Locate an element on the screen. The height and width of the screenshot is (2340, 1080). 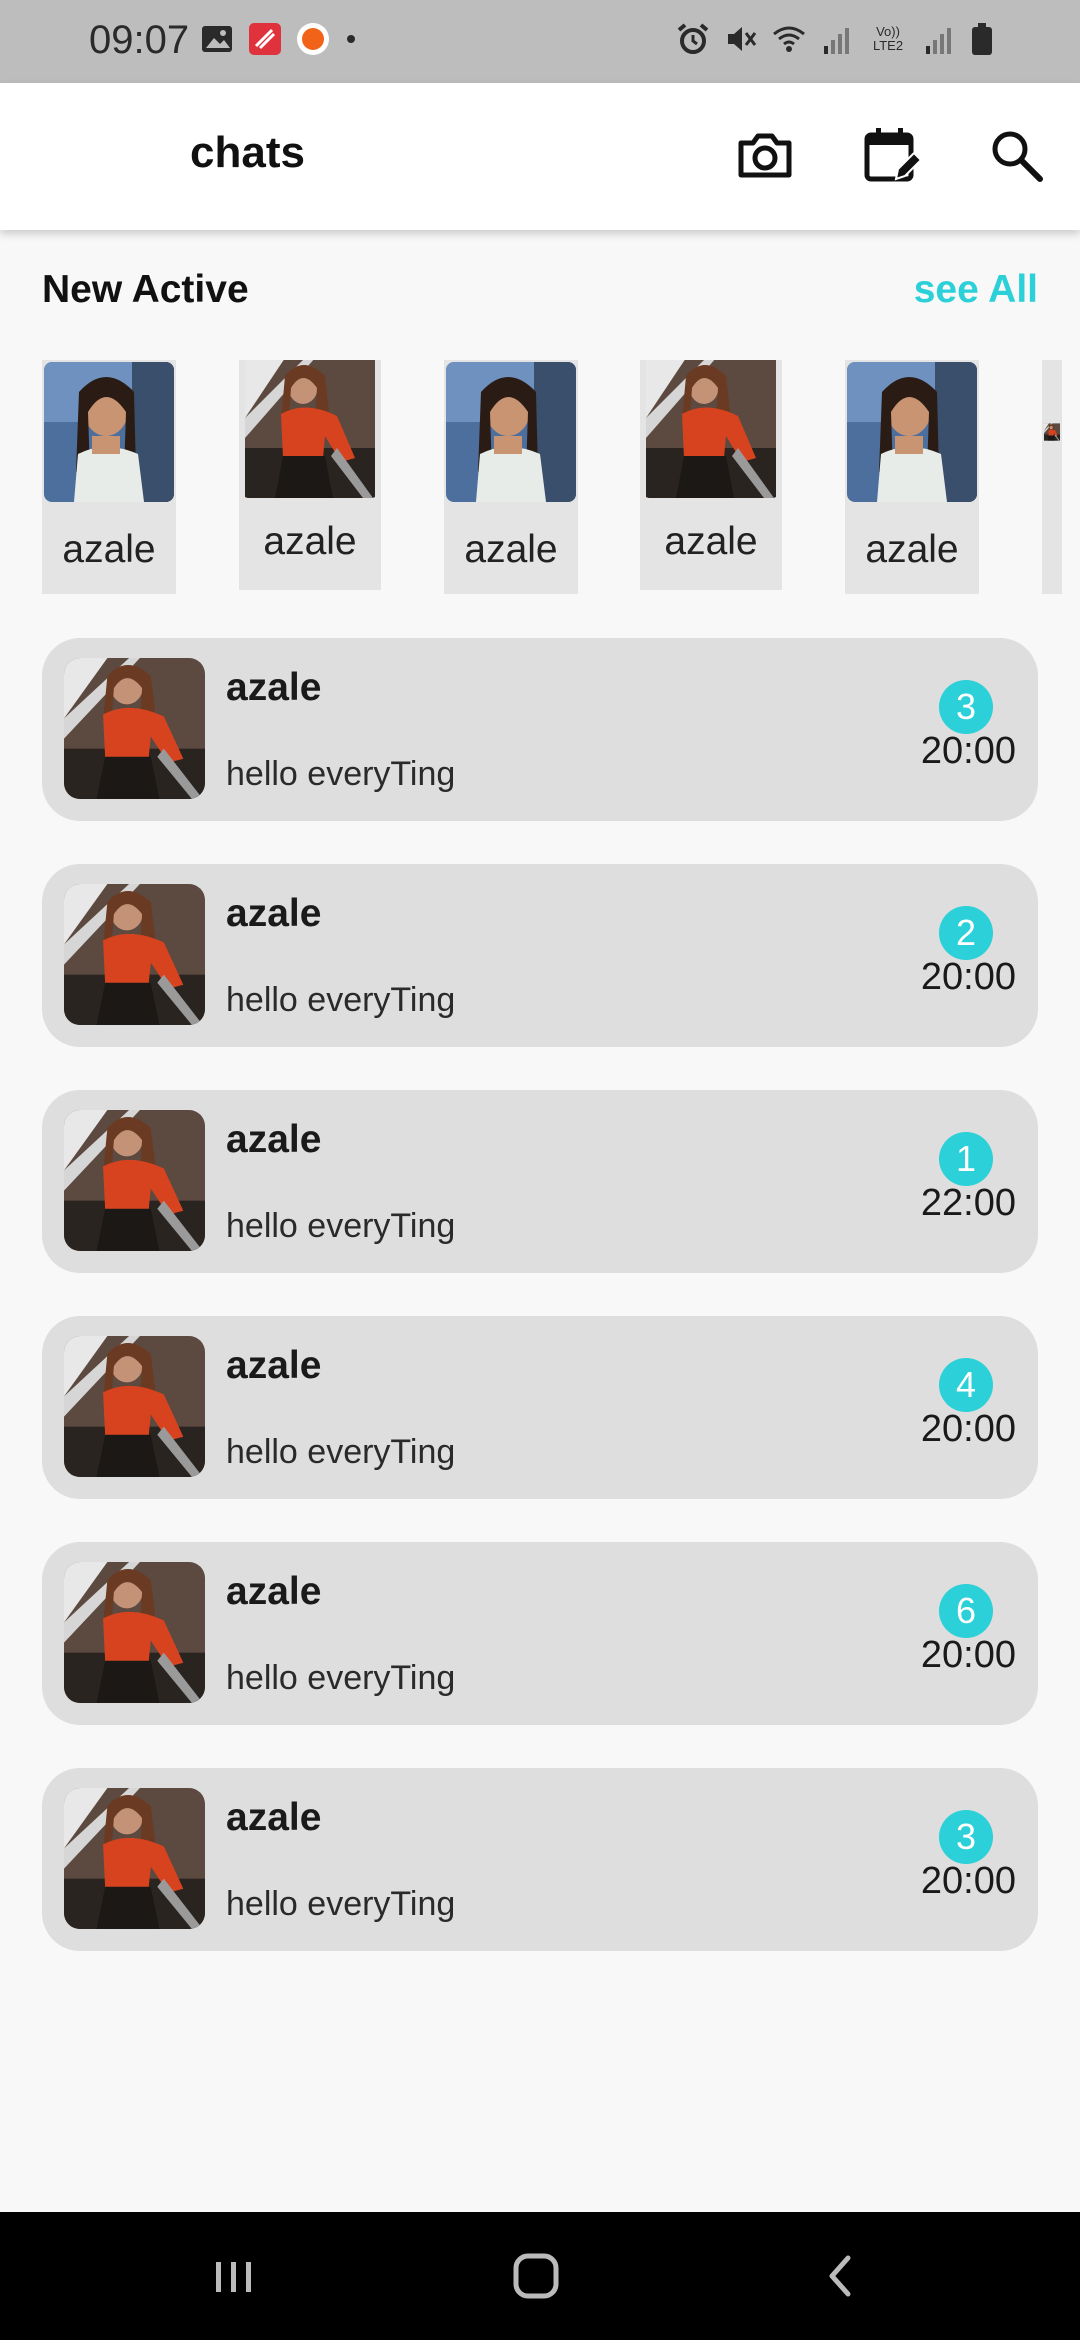
active-stories-row: azale azale azale azale azale is located at coordinates (540, 480).